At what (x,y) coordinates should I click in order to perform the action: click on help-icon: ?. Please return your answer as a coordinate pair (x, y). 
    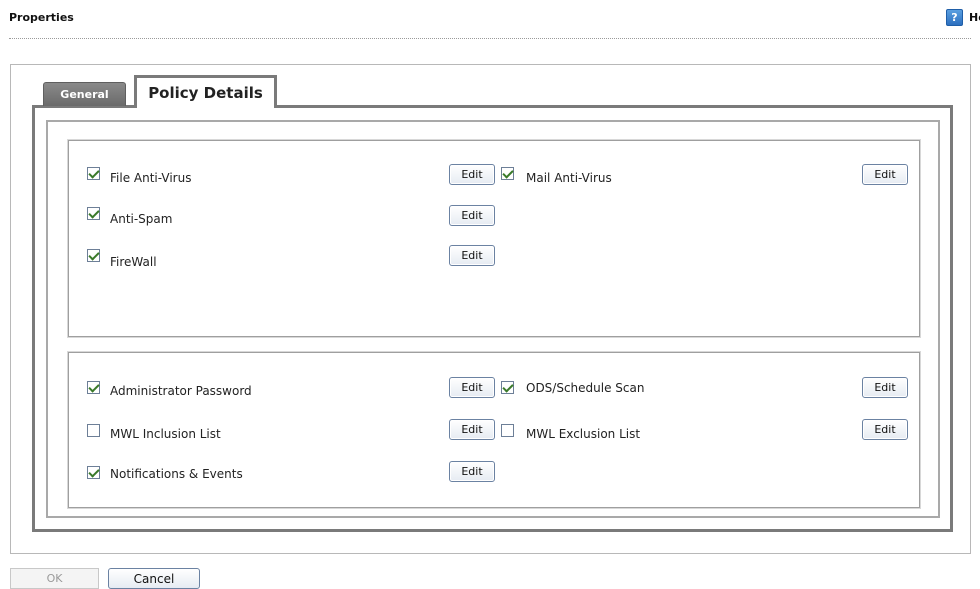
    Looking at the image, I should click on (954, 17).